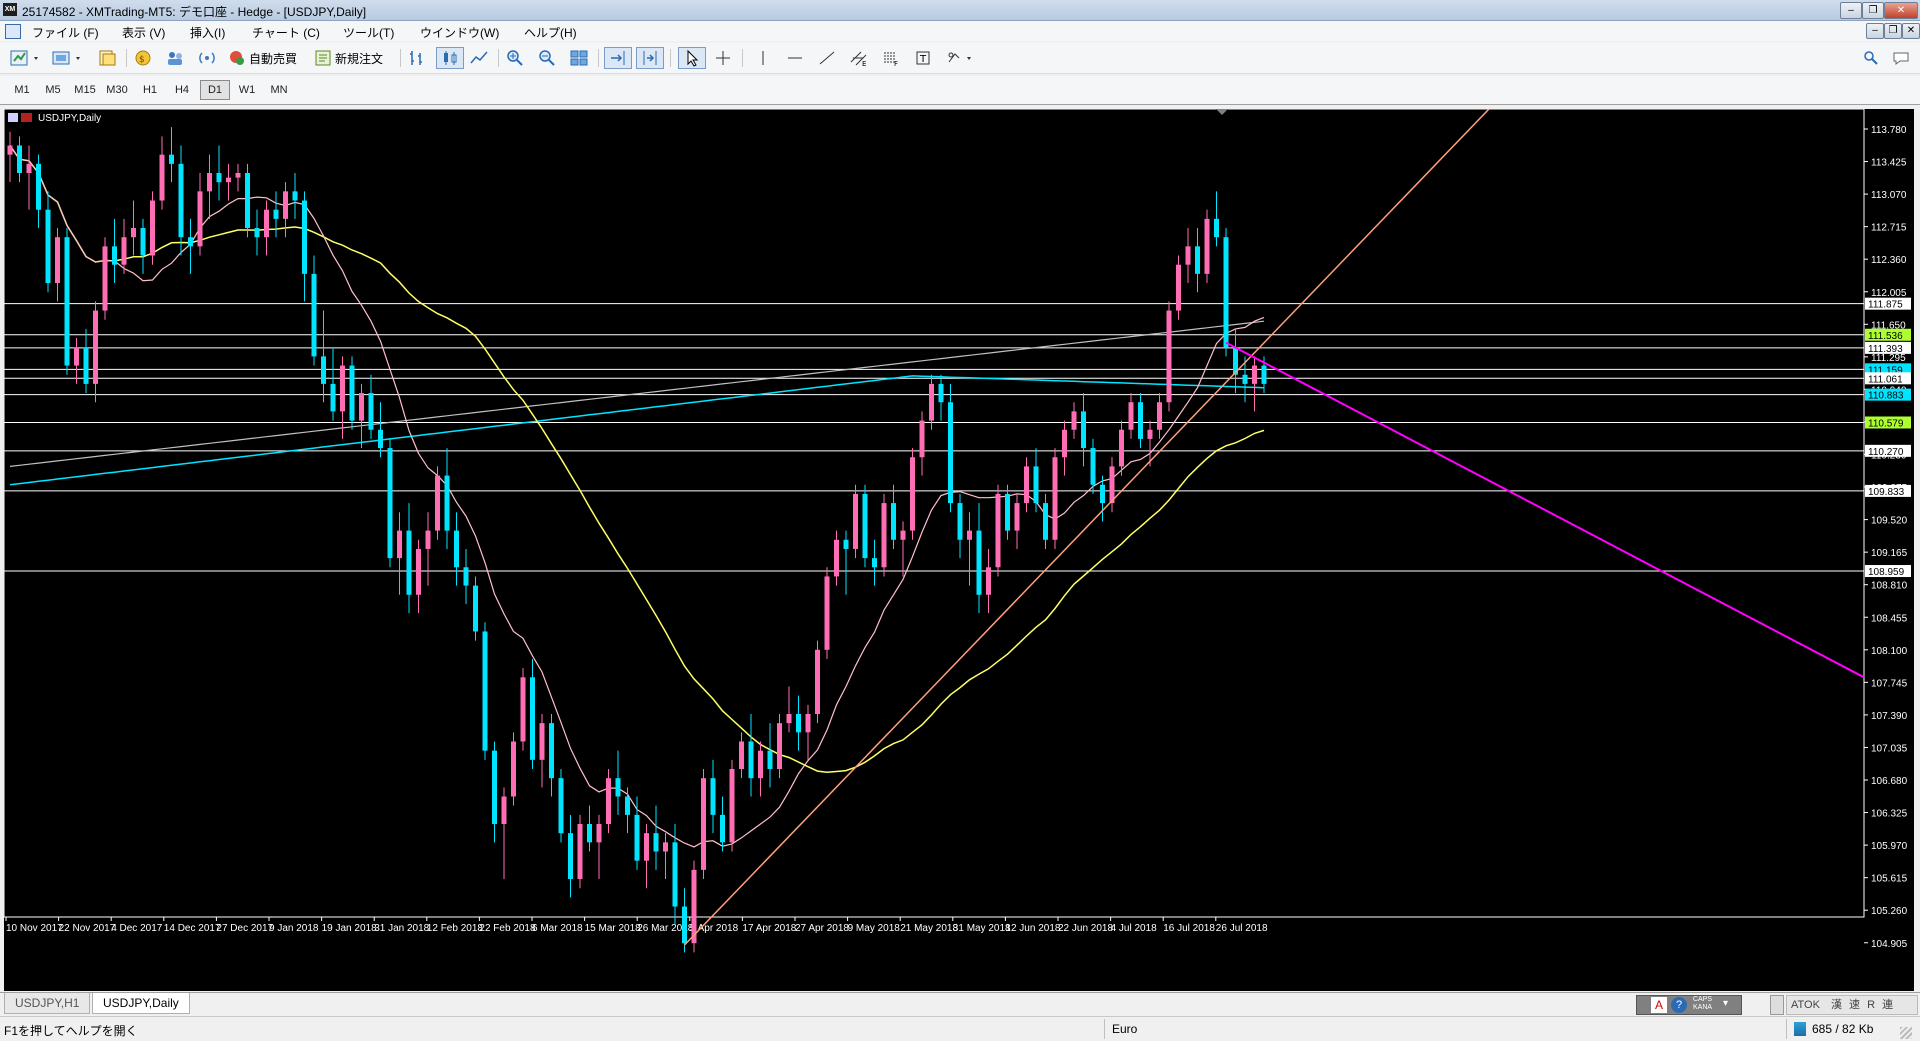 Image resolution: width=1920 pixels, height=1041 pixels. What do you see at coordinates (1901, 58) in the screenshot?
I see `chat-icon` at bounding box center [1901, 58].